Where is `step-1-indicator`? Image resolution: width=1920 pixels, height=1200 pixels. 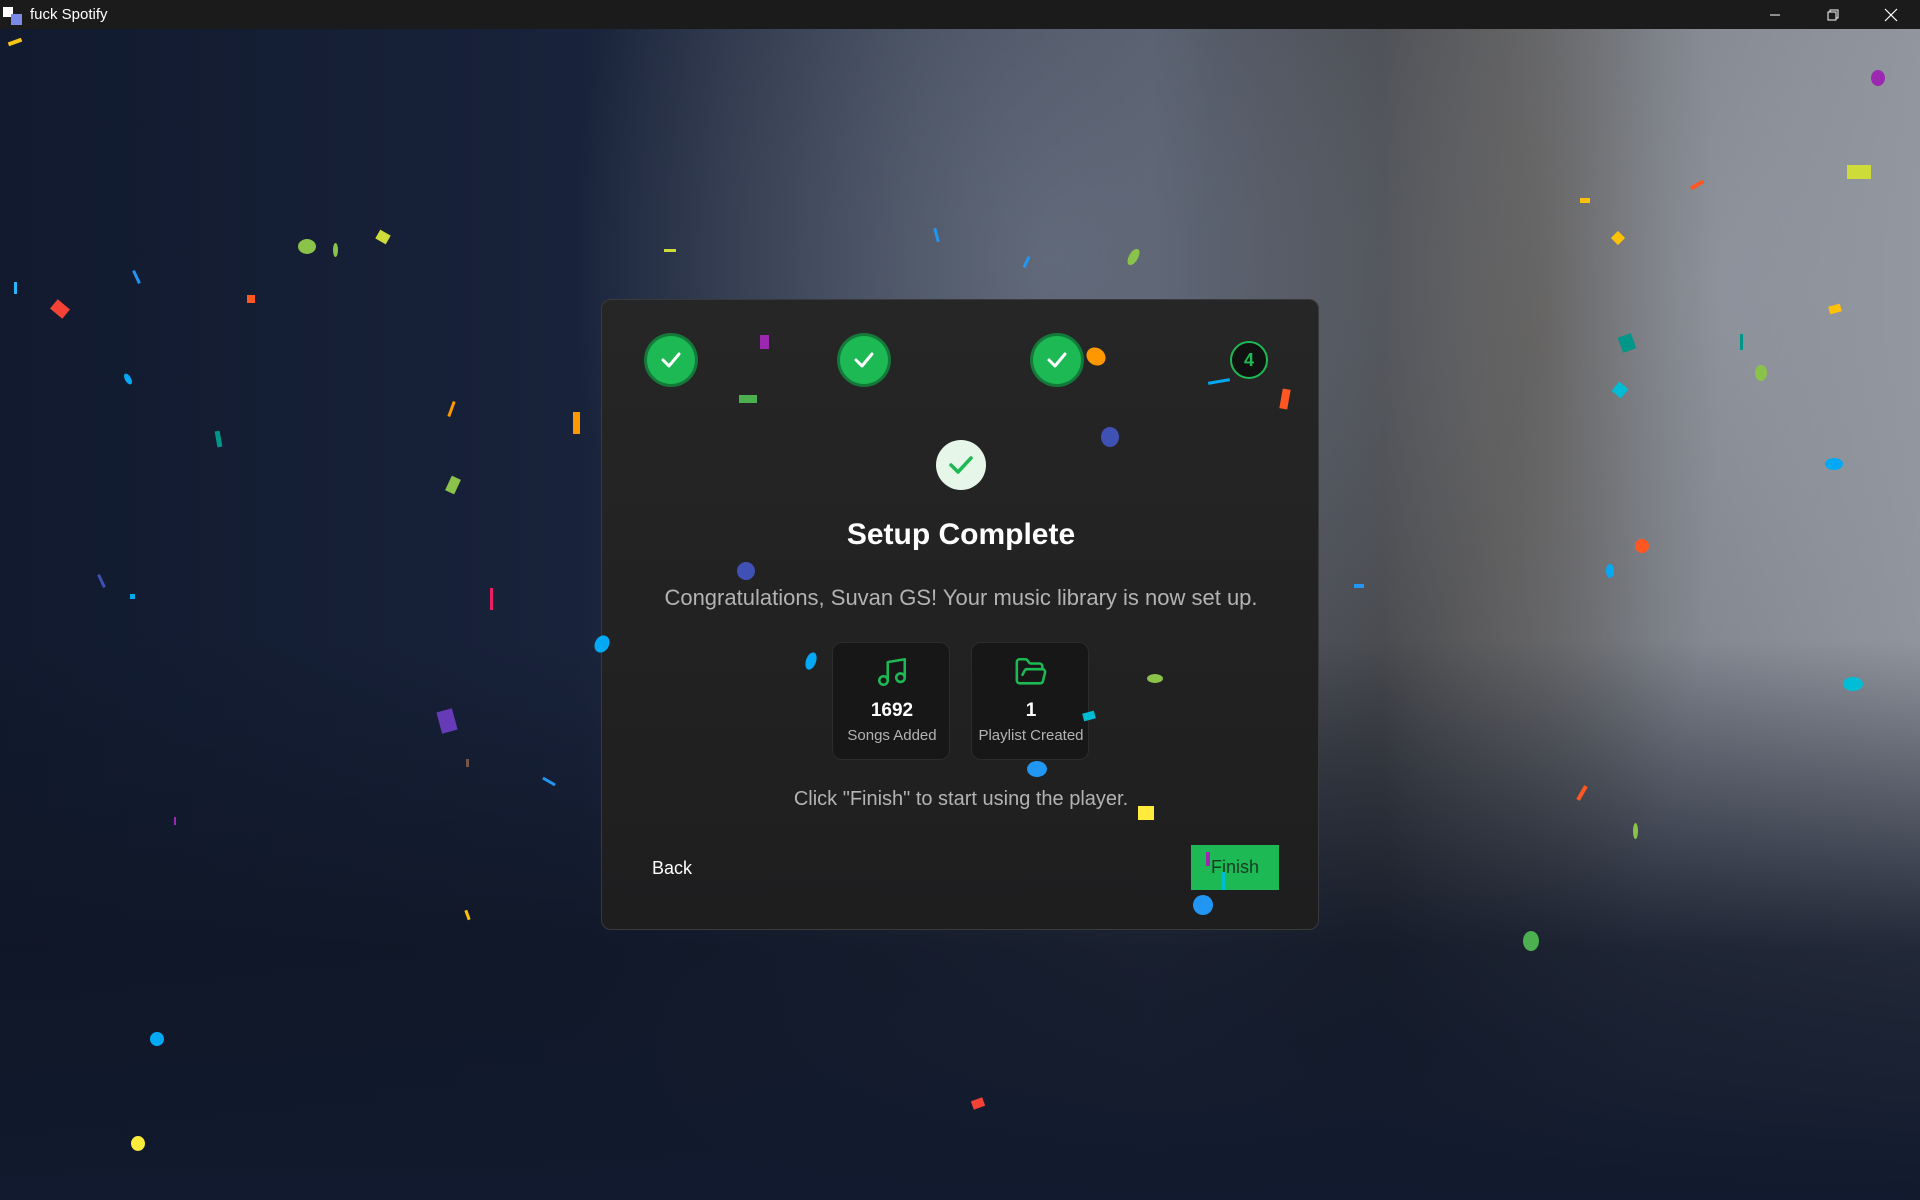
step-1-indicator is located at coordinates (671, 360).